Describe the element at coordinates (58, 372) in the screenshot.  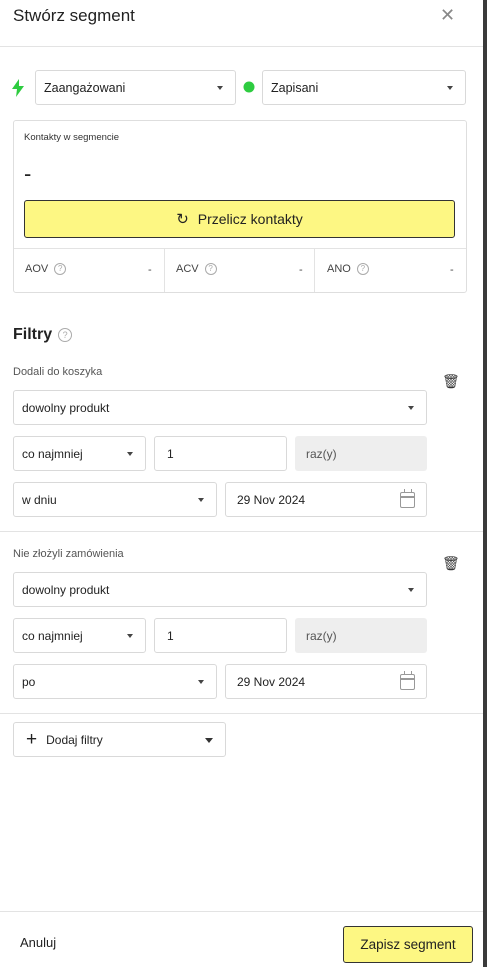
I see `filter-group-label: Dodali do koszyka` at that location.